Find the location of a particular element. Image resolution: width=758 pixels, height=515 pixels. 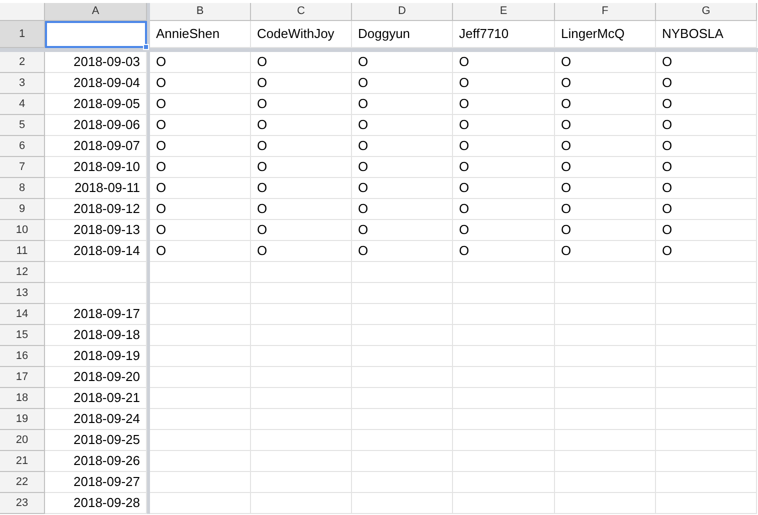

column-header: E is located at coordinates (504, 12).